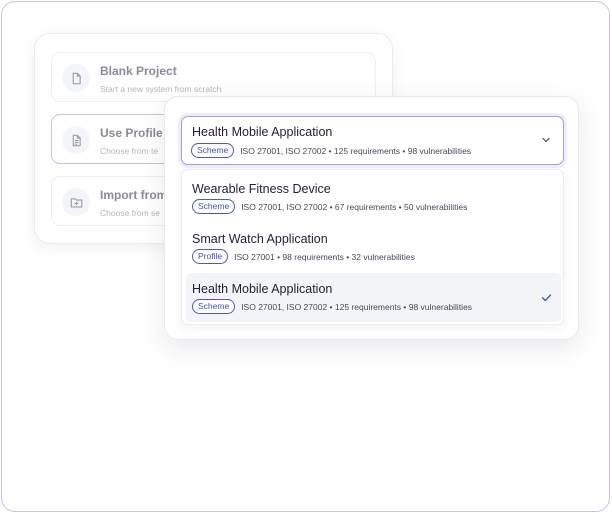 Image resolution: width=612 pixels, height=514 pixels. What do you see at coordinates (546, 140) in the screenshot?
I see `chevron-down-icon` at bounding box center [546, 140].